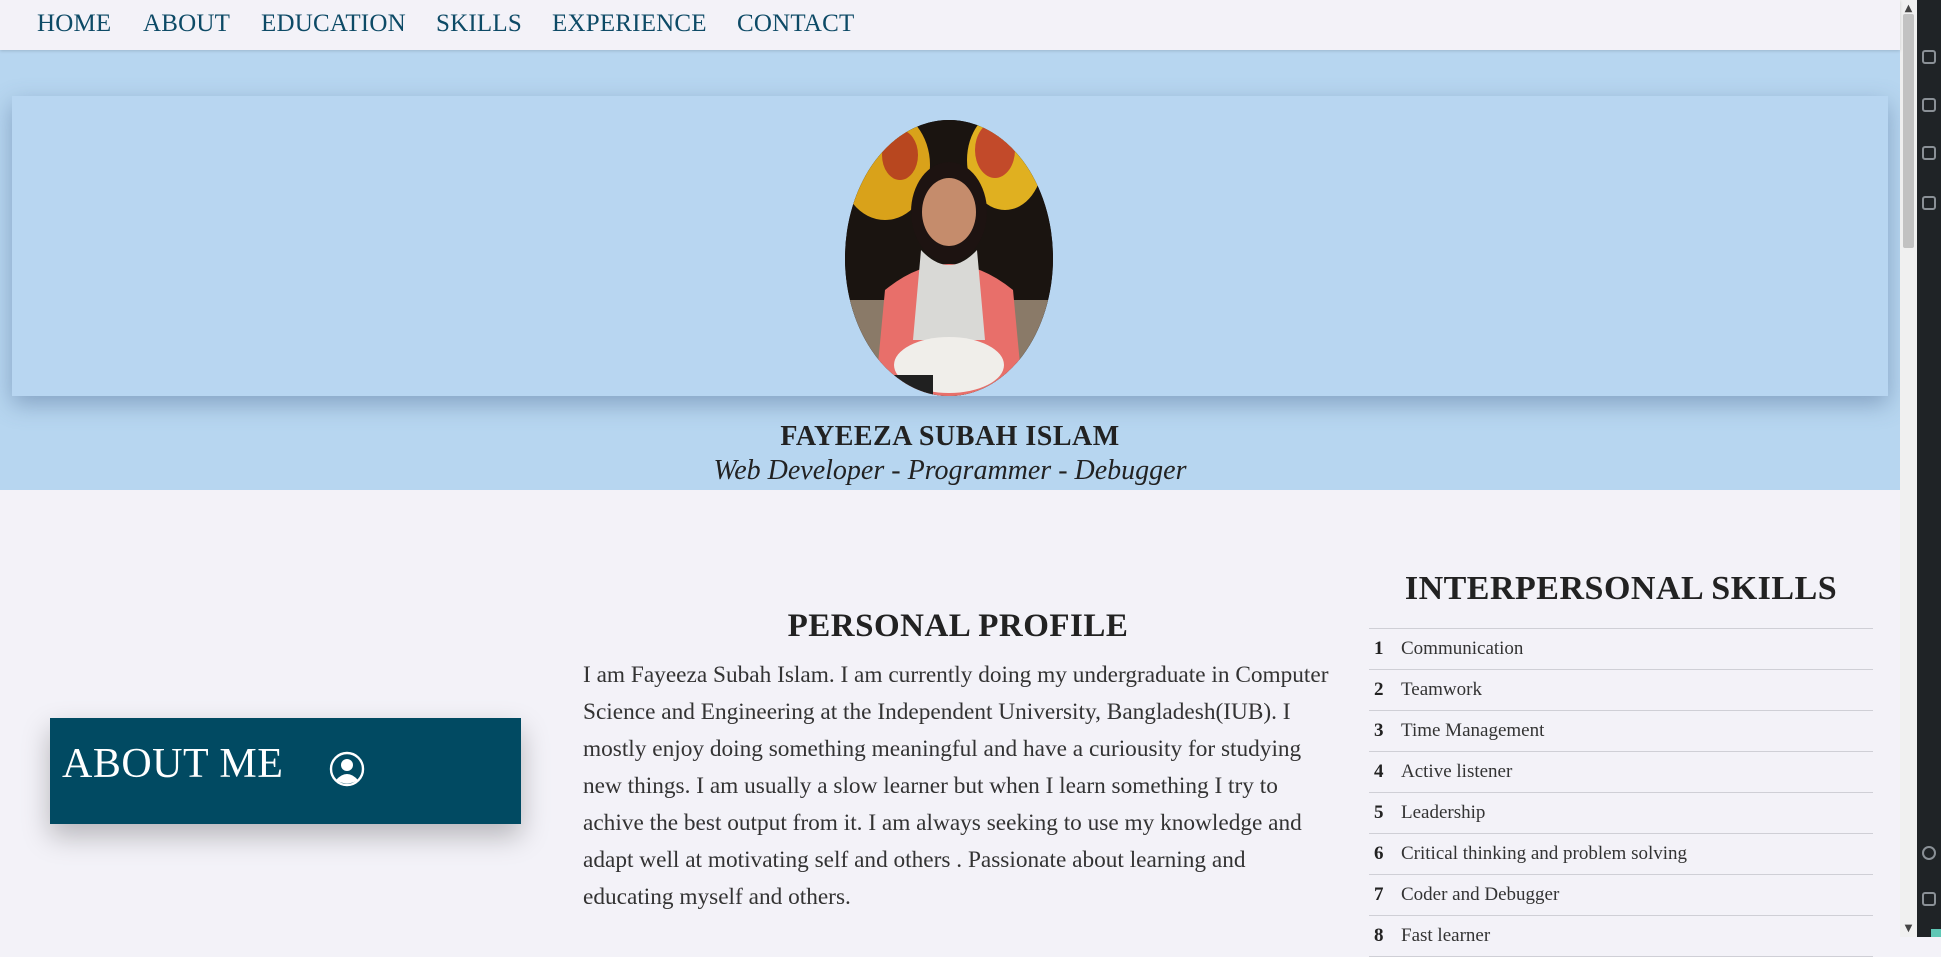  What do you see at coordinates (950, 470) in the screenshot?
I see `hero-role: Web Developer - Programmer - Debugger` at bounding box center [950, 470].